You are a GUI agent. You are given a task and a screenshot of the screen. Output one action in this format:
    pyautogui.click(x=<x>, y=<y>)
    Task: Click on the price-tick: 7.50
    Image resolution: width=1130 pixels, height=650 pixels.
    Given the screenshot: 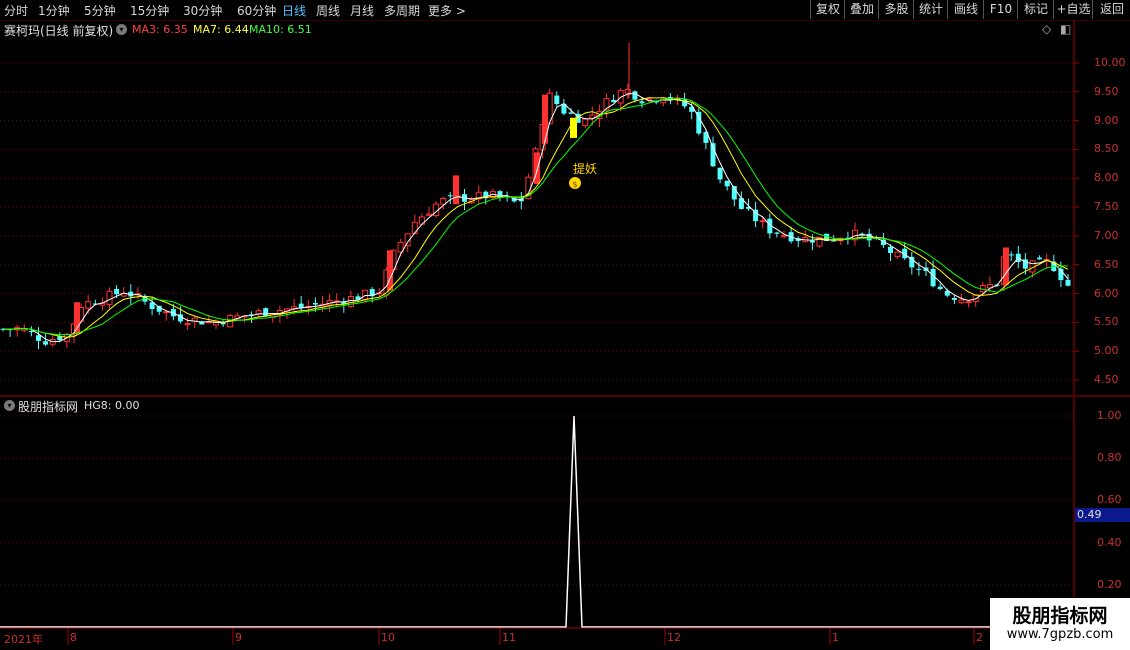 What is the action you would take?
    pyautogui.click(x=1106, y=207)
    